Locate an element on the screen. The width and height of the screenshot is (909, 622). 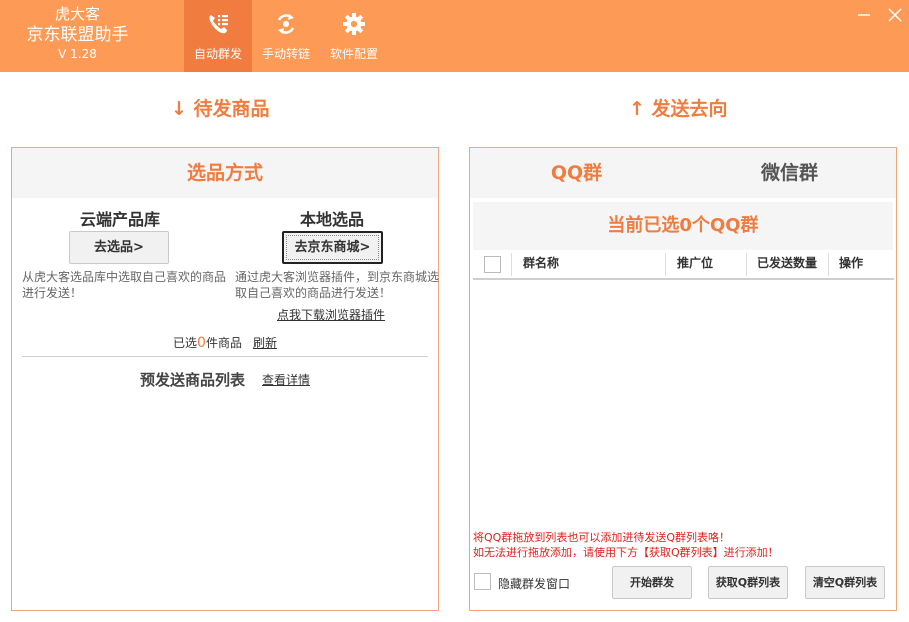
col-sent-count: 已发送数量 is located at coordinates (787, 263).